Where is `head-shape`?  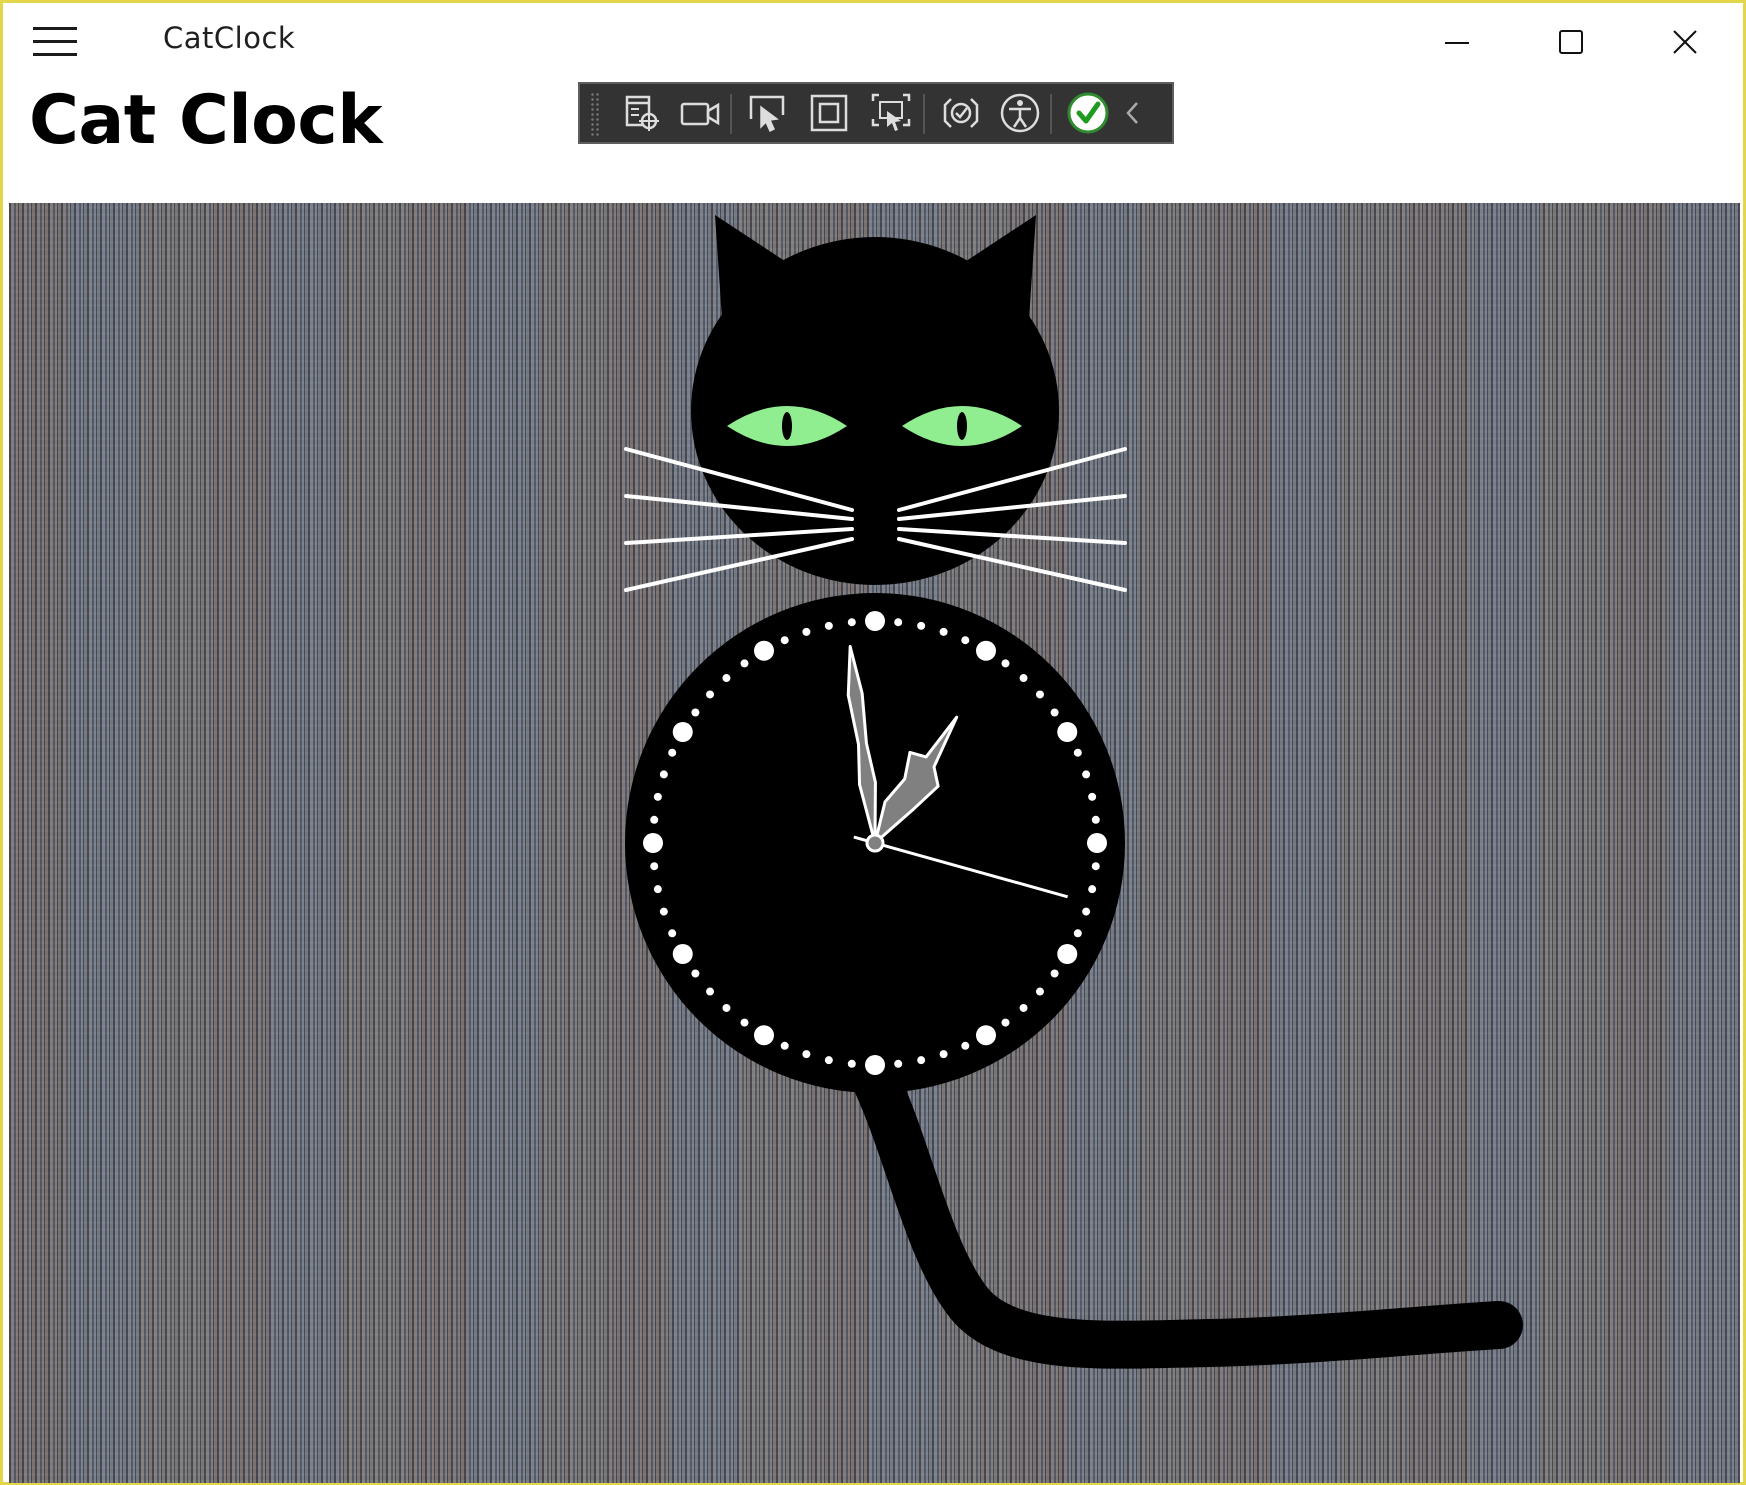 head-shape is located at coordinates (875, 411).